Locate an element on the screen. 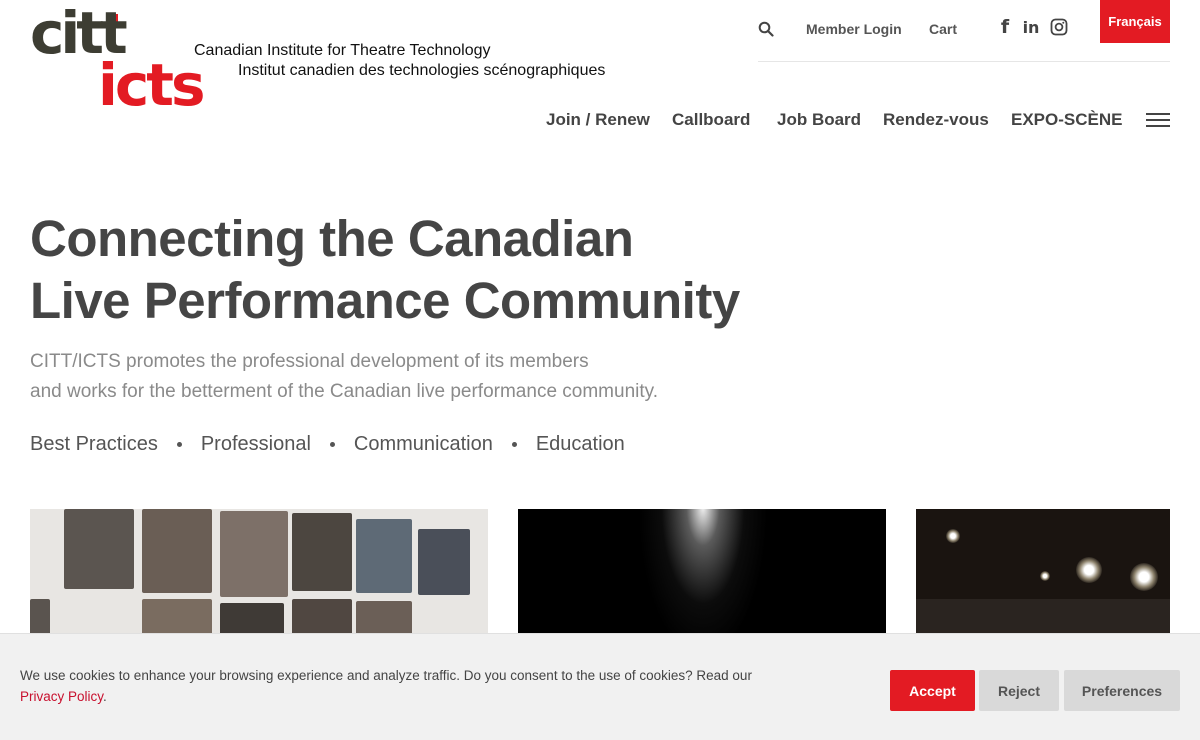 The width and height of the screenshot is (1200, 740). accept-cookies-button: Accept is located at coordinates (932, 690).